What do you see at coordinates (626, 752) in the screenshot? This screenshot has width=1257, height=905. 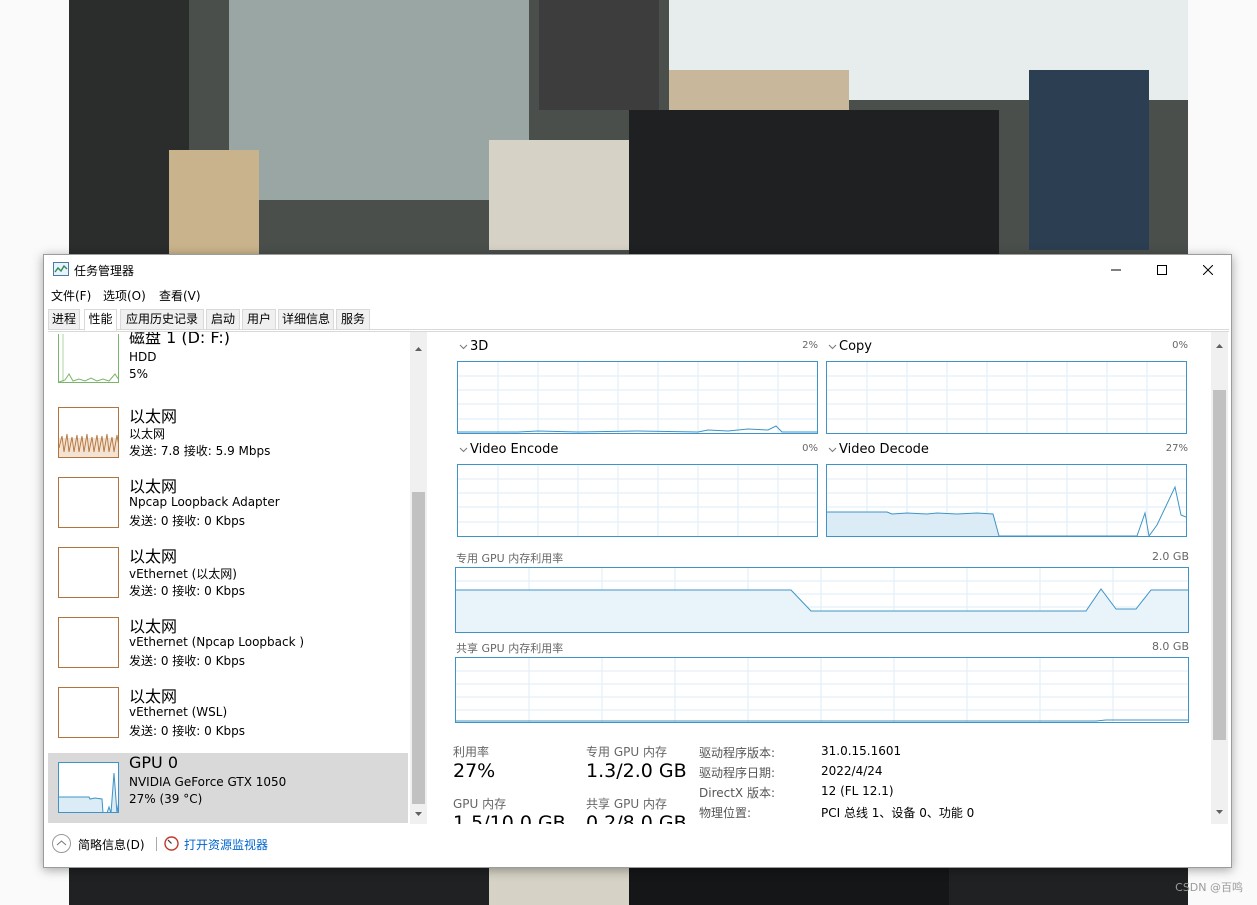 I see `dedicated-mem-label: 专用 GPU 内存` at bounding box center [626, 752].